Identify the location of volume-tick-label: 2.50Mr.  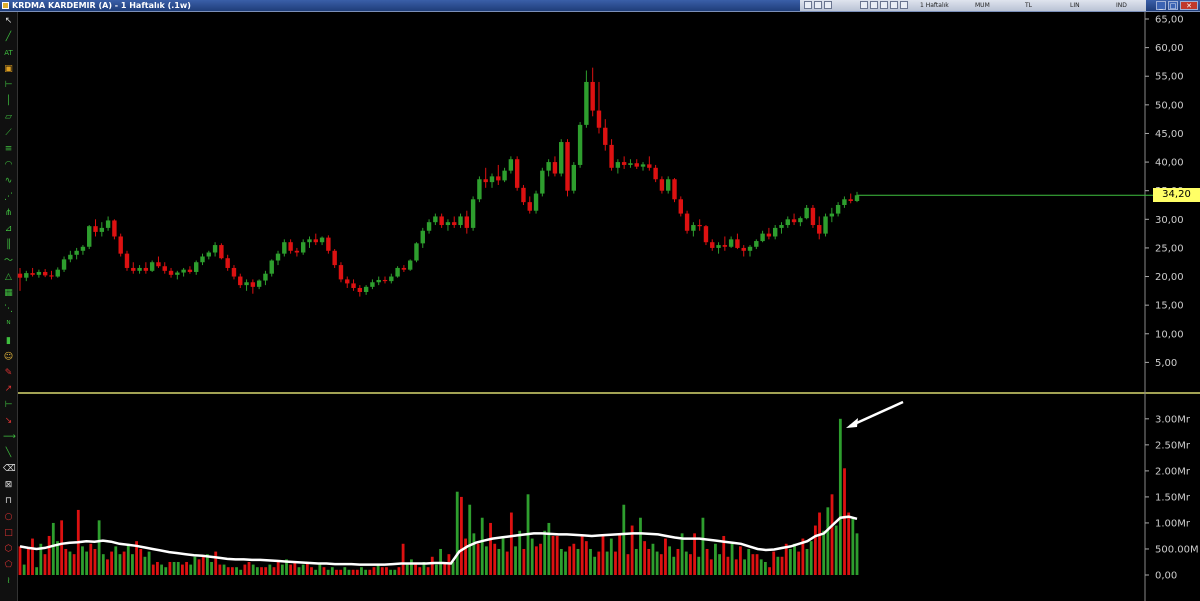
(1173, 445).